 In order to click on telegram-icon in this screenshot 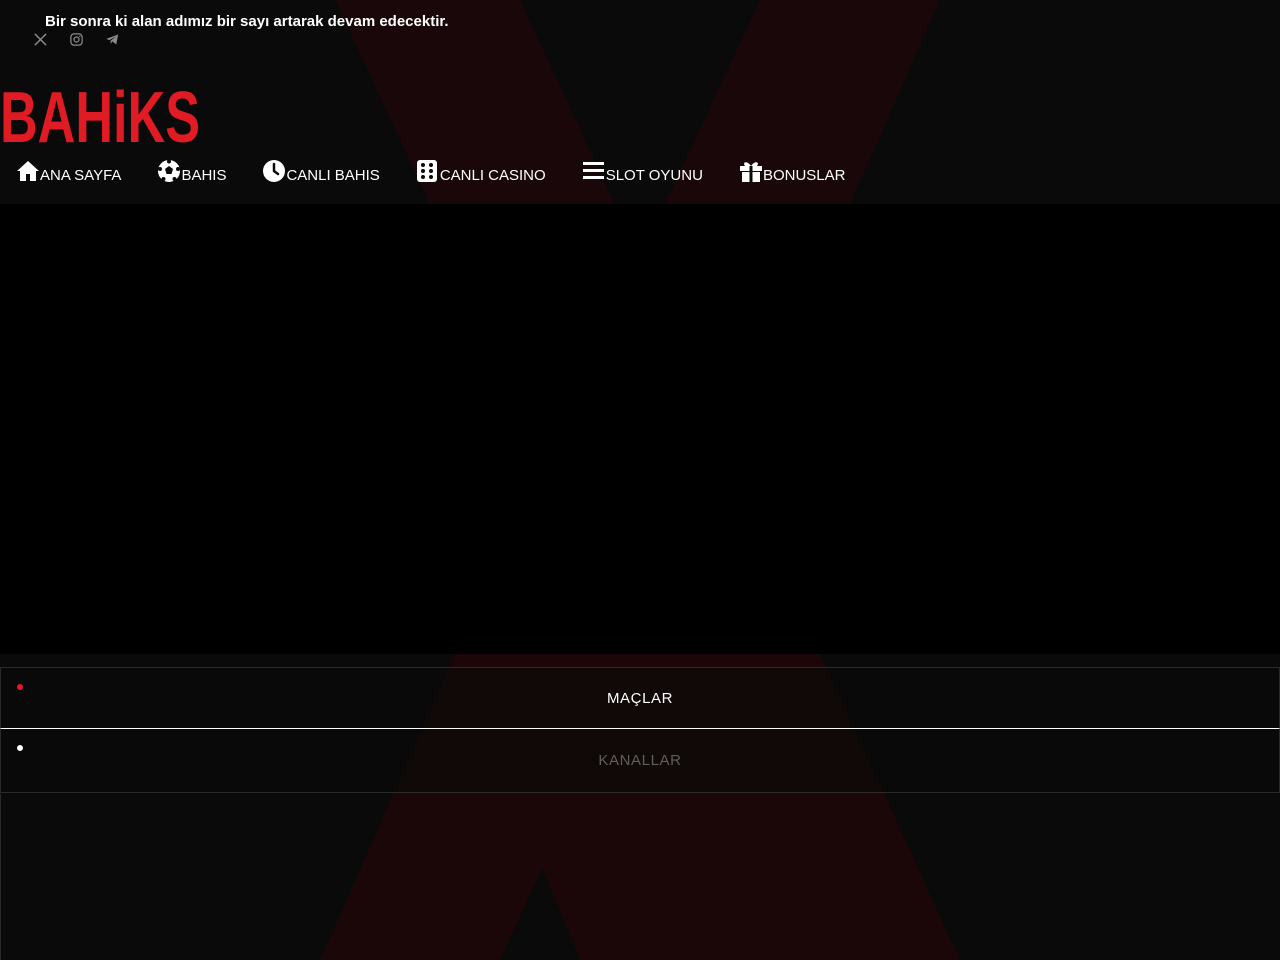, I will do `click(112, 39)`.